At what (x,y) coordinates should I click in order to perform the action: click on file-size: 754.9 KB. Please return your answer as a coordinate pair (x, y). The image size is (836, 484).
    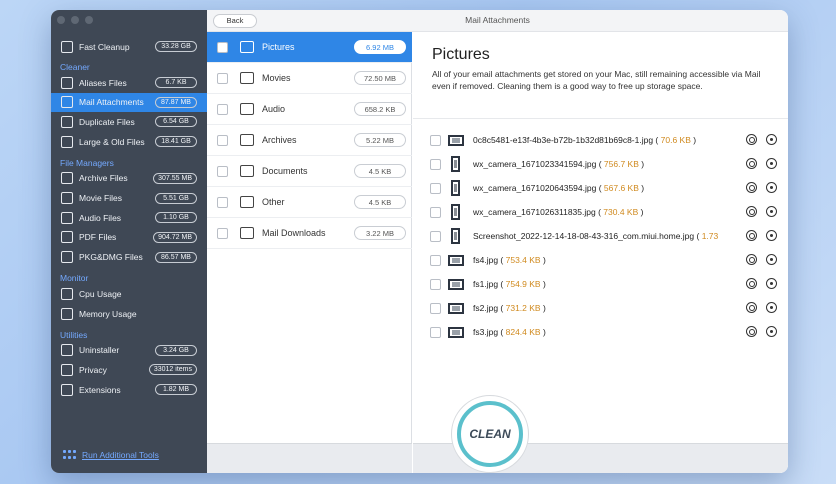
    Looking at the image, I should click on (523, 284).